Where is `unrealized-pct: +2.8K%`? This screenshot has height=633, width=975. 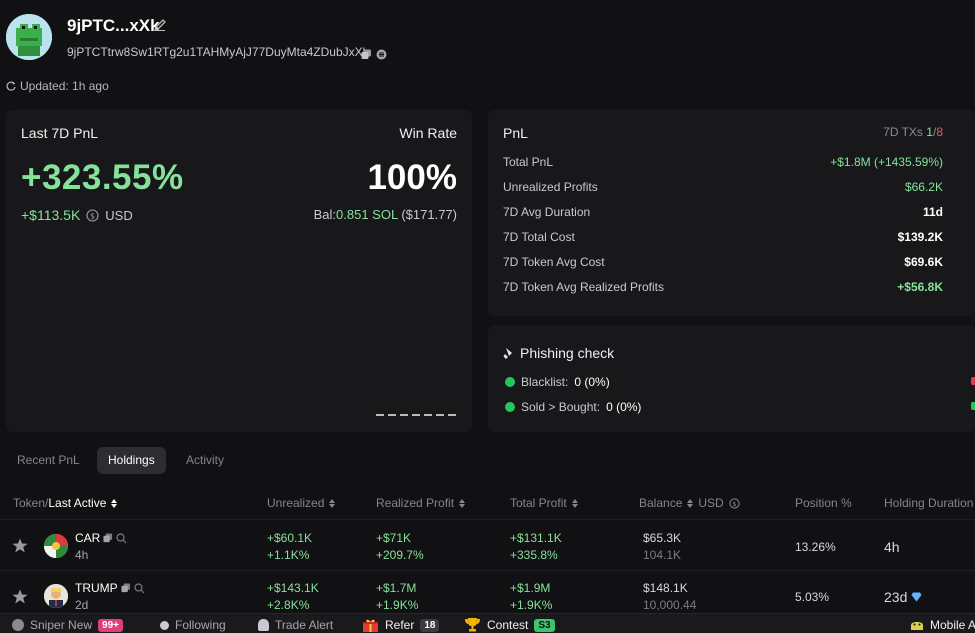 unrealized-pct: +2.8K% is located at coordinates (288, 605).